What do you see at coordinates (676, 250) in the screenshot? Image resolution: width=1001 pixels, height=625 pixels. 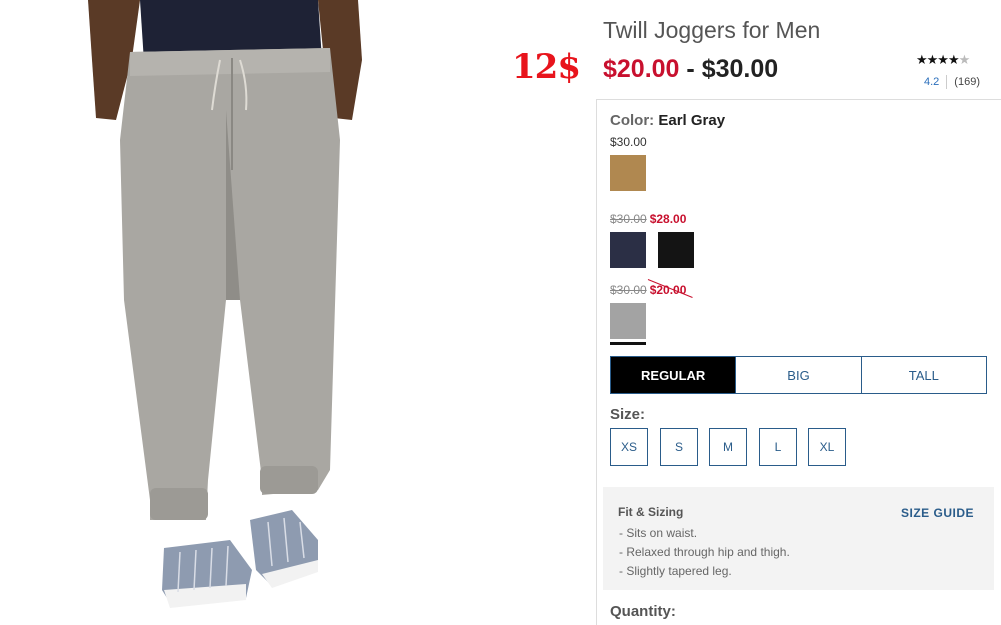 I see `swatch-black` at bounding box center [676, 250].